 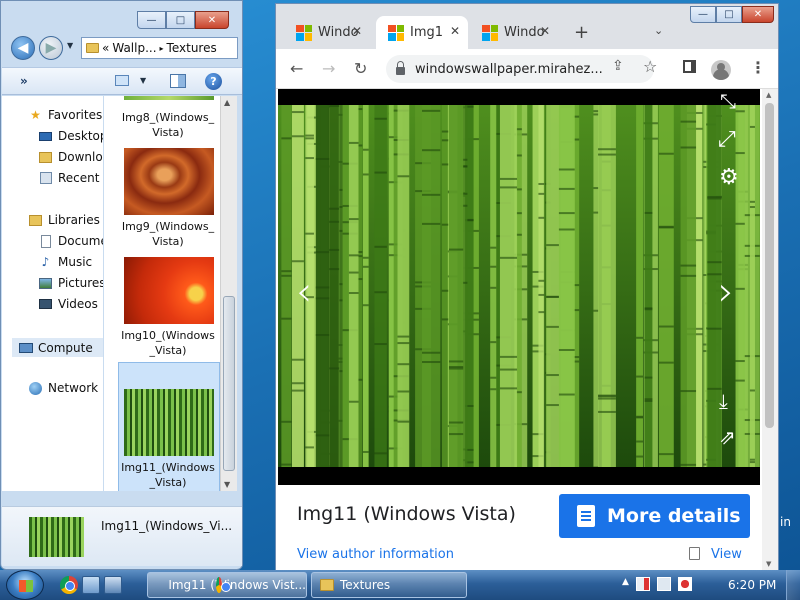 I want to click on nav-label: Docume, so click(x=80, y=241).